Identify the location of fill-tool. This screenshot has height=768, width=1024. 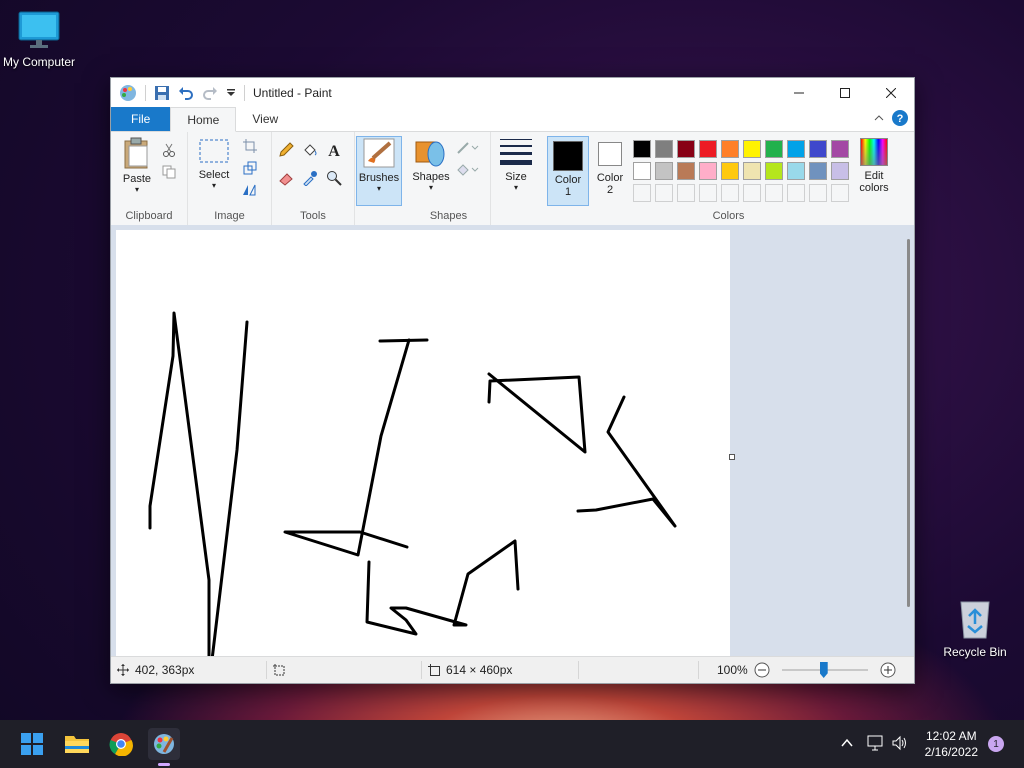
(310, 150).